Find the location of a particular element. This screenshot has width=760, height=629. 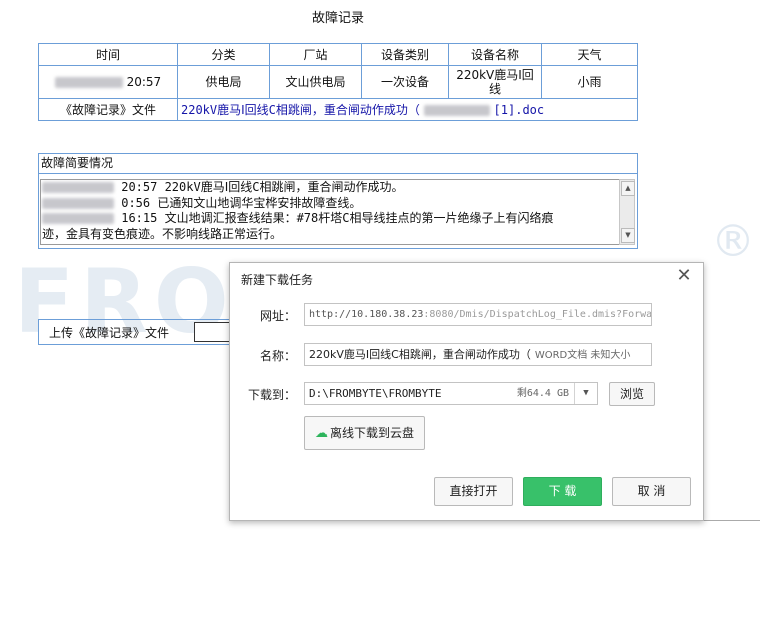

cloud-icon: ☁ is located at coordinates (321, 433).